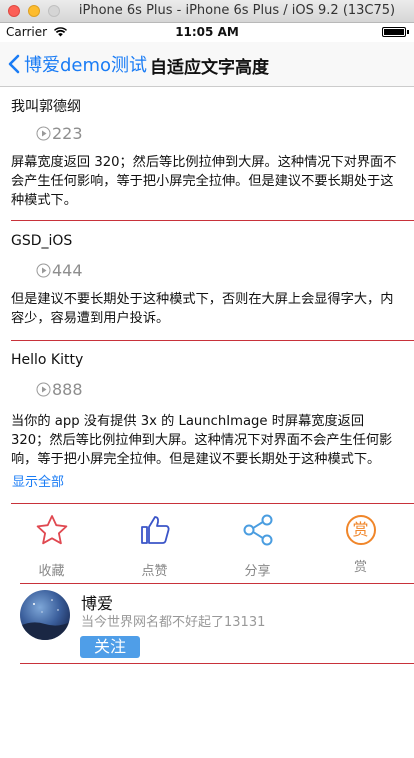  What do you see at coordinates (408, 32) in the screenshot?
I see `battery-tip` at bounding box center [408, 32].